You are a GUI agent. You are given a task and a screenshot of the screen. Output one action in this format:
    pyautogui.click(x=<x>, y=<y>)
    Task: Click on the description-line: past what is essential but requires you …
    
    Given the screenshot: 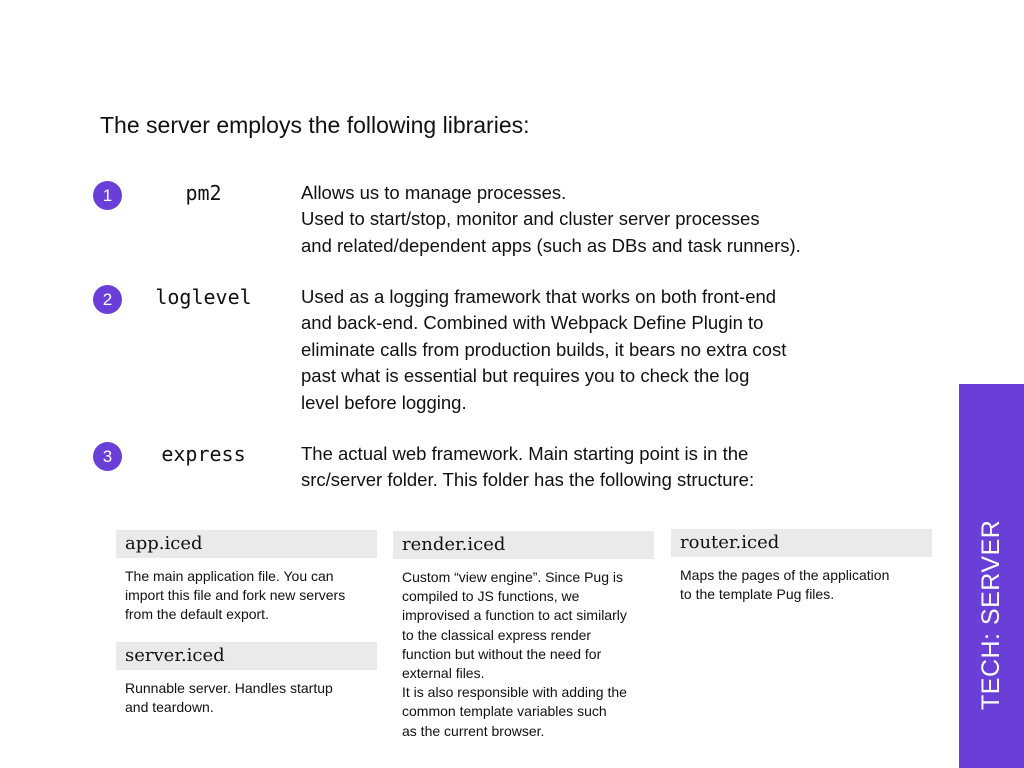 What is the action you would take?
    pyautogui.click(x=525, y=376)
    